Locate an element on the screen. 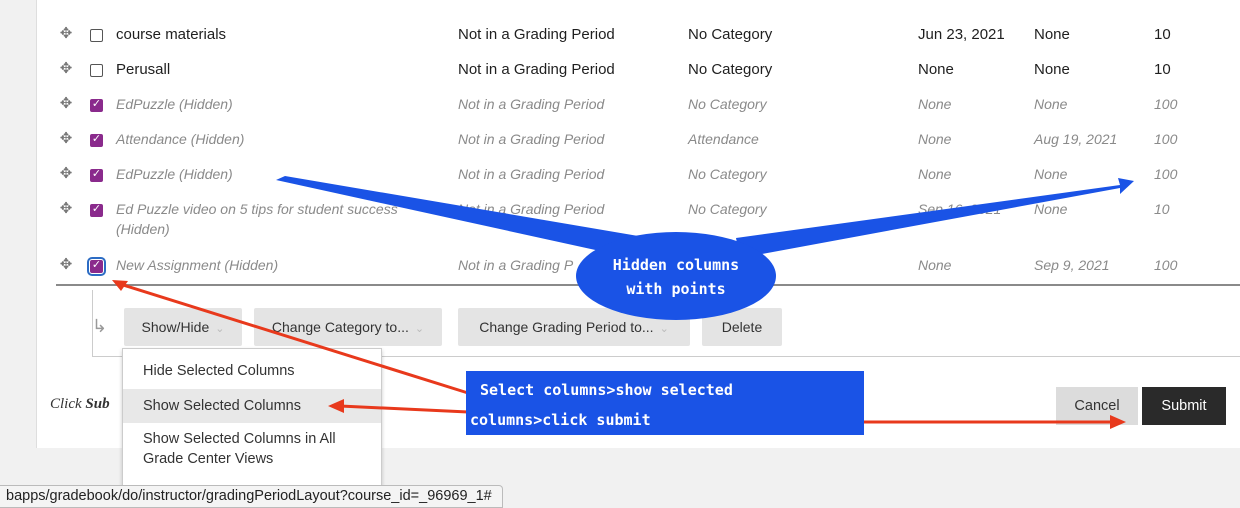 The width and height of the screenshot is (1240, 508). callout-line: columns>click submit is located at coordinates (560, 420).